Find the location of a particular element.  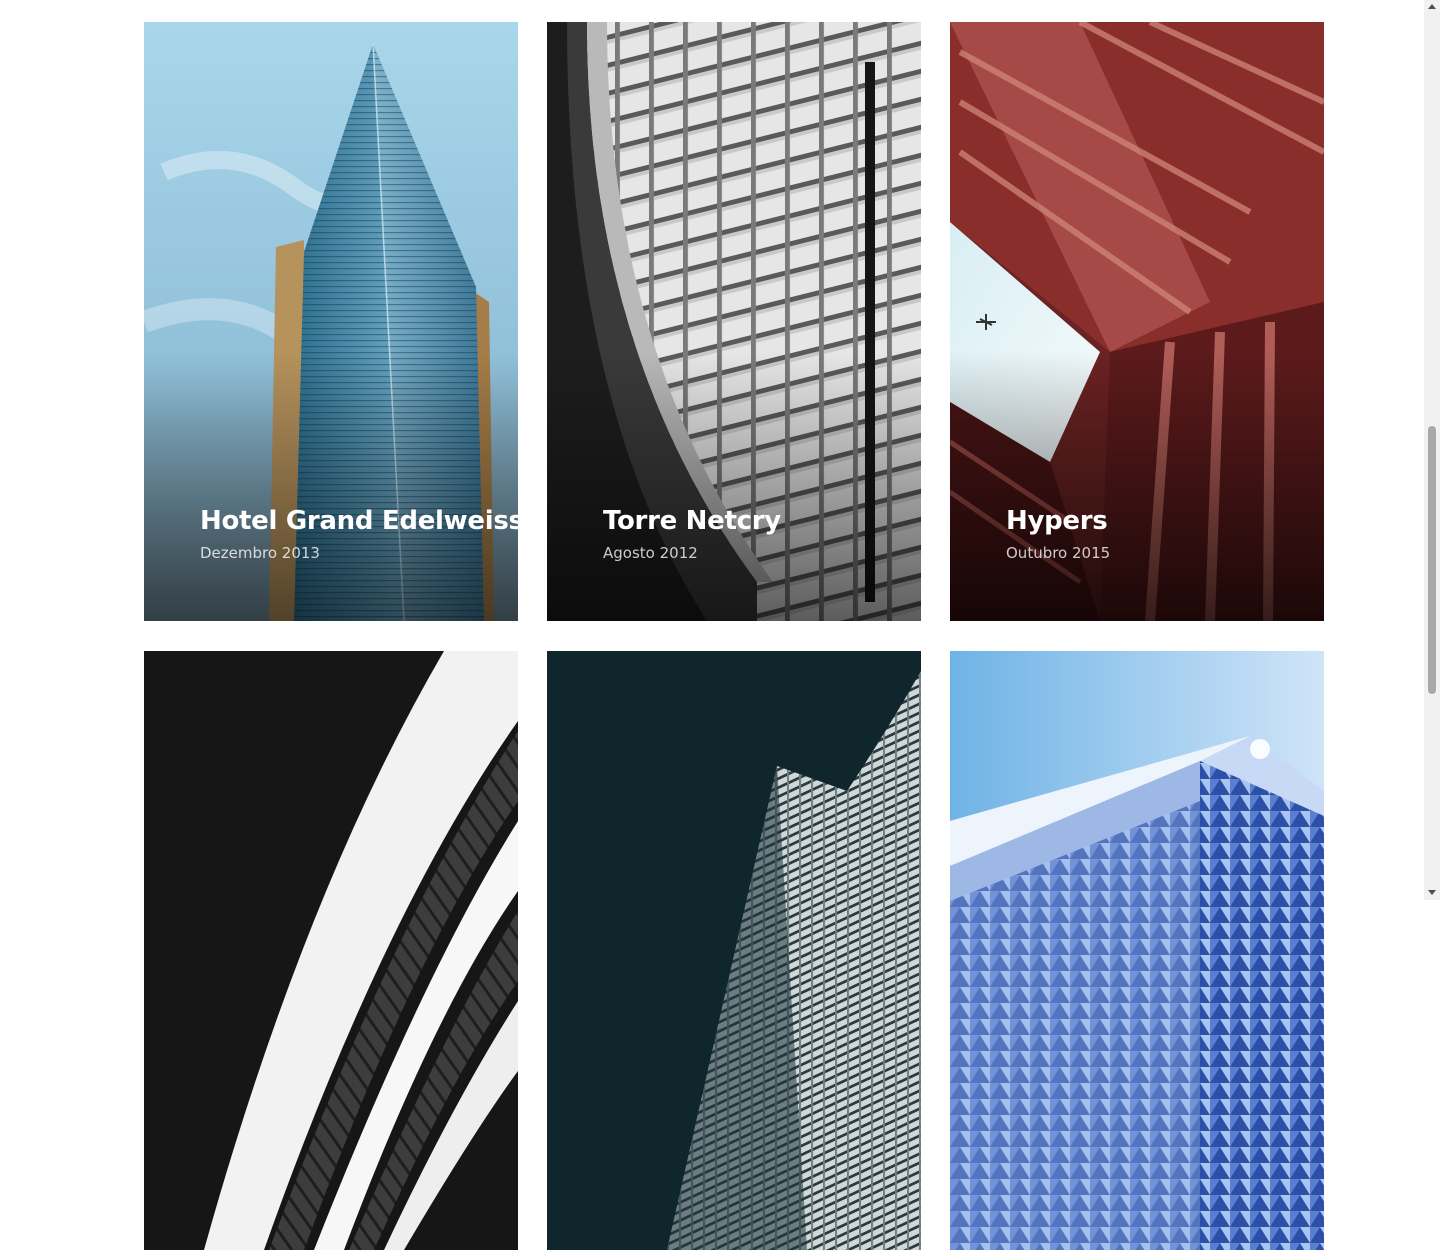

project-title: Torre Netcry is located at coordinates (692, 521).